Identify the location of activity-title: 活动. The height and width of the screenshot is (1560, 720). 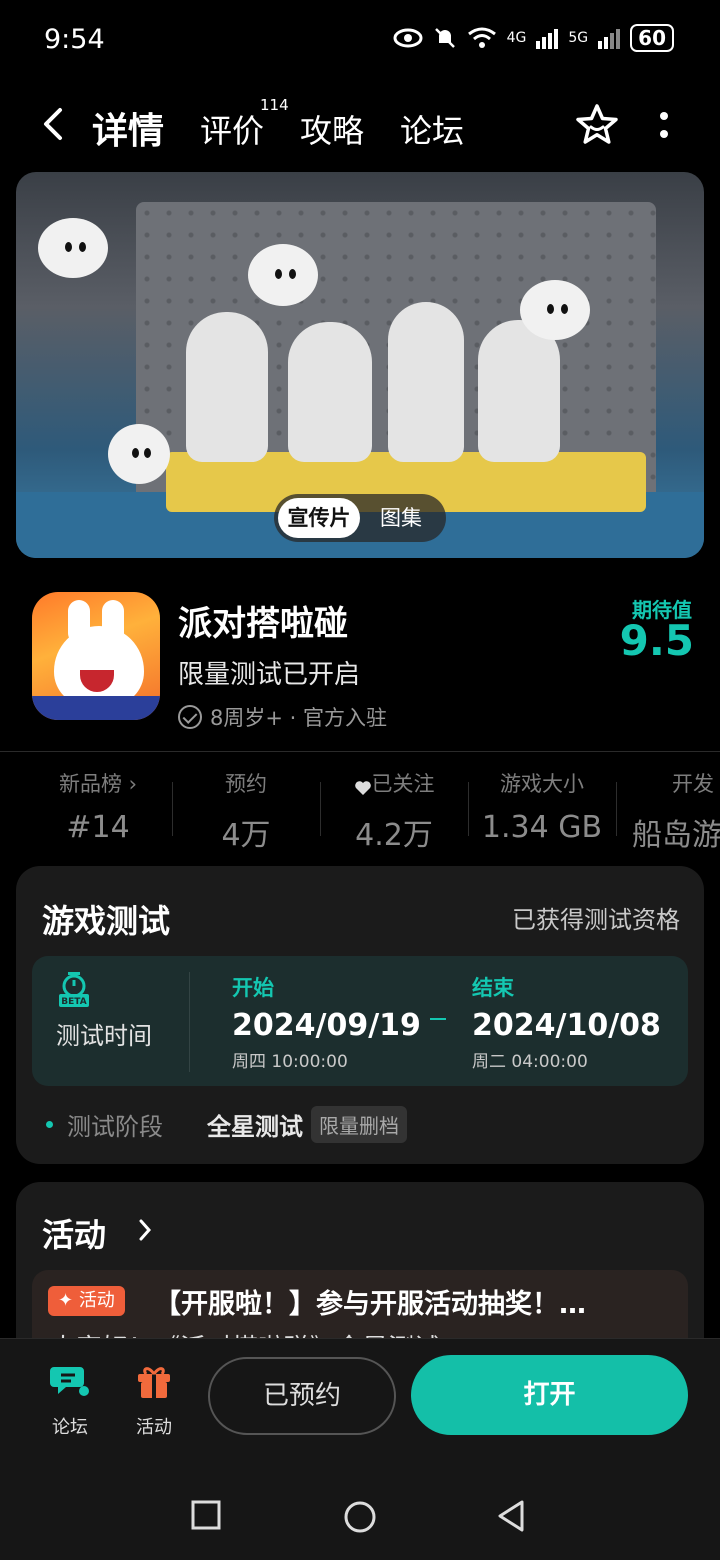
(74, 1233).